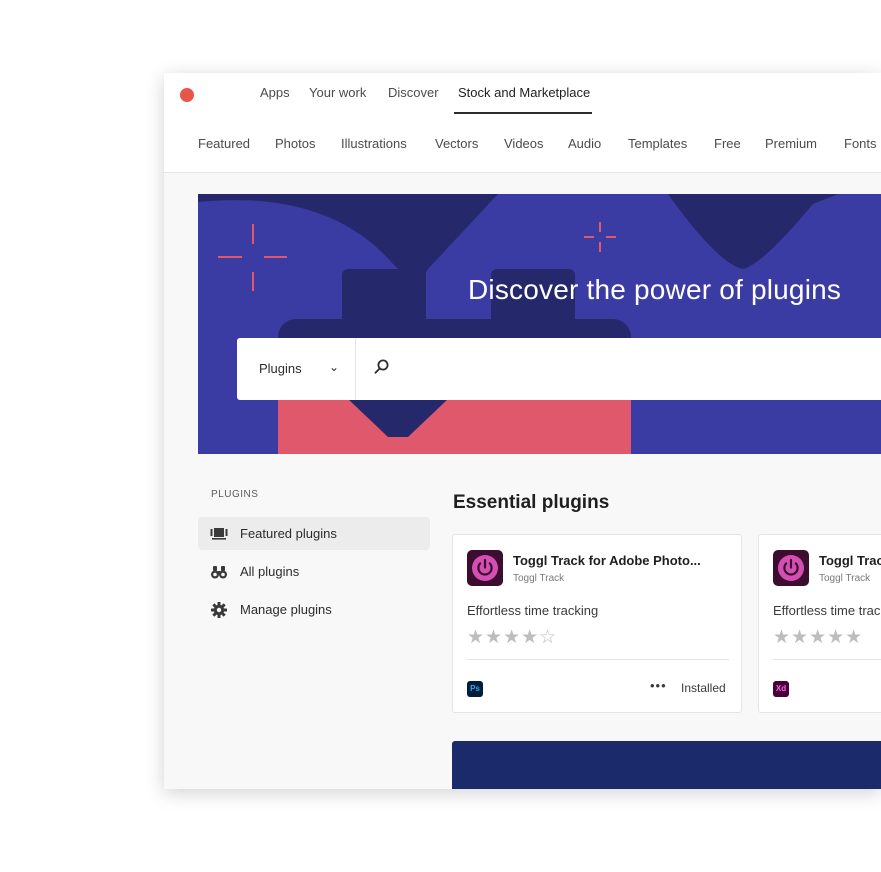 The width and height of the screenshot is (881, 872). Describe the element at coordinates (658, 685) in the screenshot. I see `more-options-icon: •••` at that location.